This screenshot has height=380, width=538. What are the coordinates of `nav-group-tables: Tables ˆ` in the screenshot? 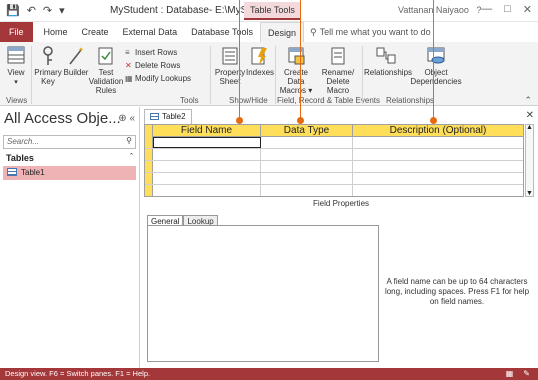 It's located at (69, 158).